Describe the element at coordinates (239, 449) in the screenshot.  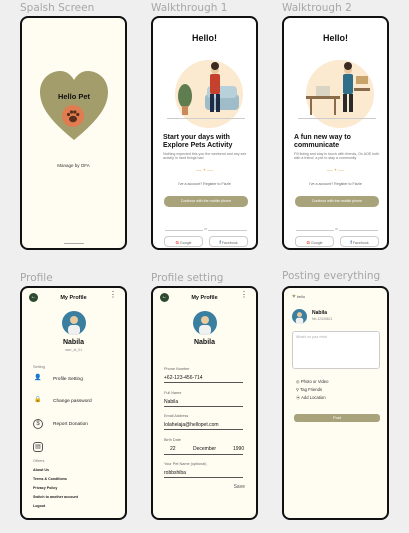
I see `birth-year: 1990` at that location.